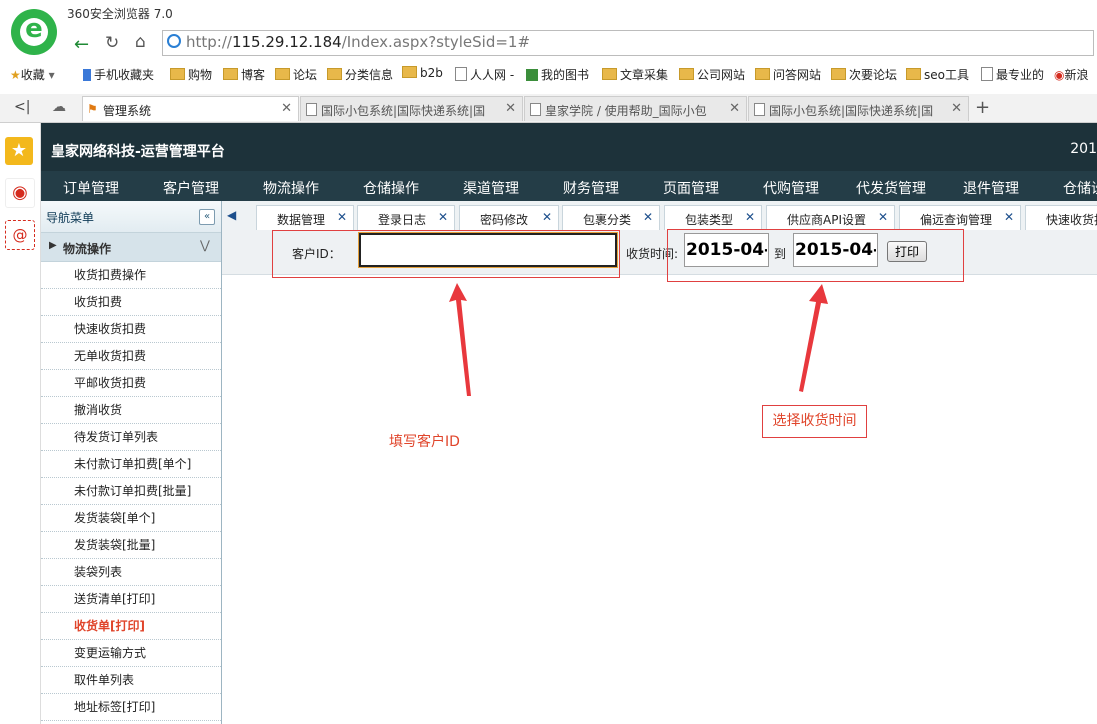 The width and height of the screenshot is (1097, 724). What do you see at coordinates (830, 217) in the screenshot?
I see `content-tab: 供应商API设置 ✕` at bounding box center [830, 217].